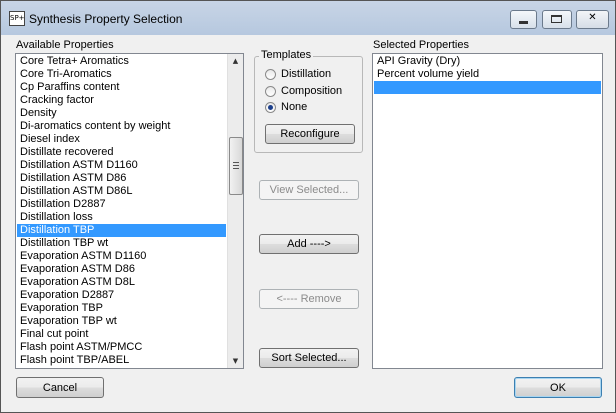 The width and height of the screenshot is (616, 413). I want to click on radio-none-label: None, so click(294, 107).